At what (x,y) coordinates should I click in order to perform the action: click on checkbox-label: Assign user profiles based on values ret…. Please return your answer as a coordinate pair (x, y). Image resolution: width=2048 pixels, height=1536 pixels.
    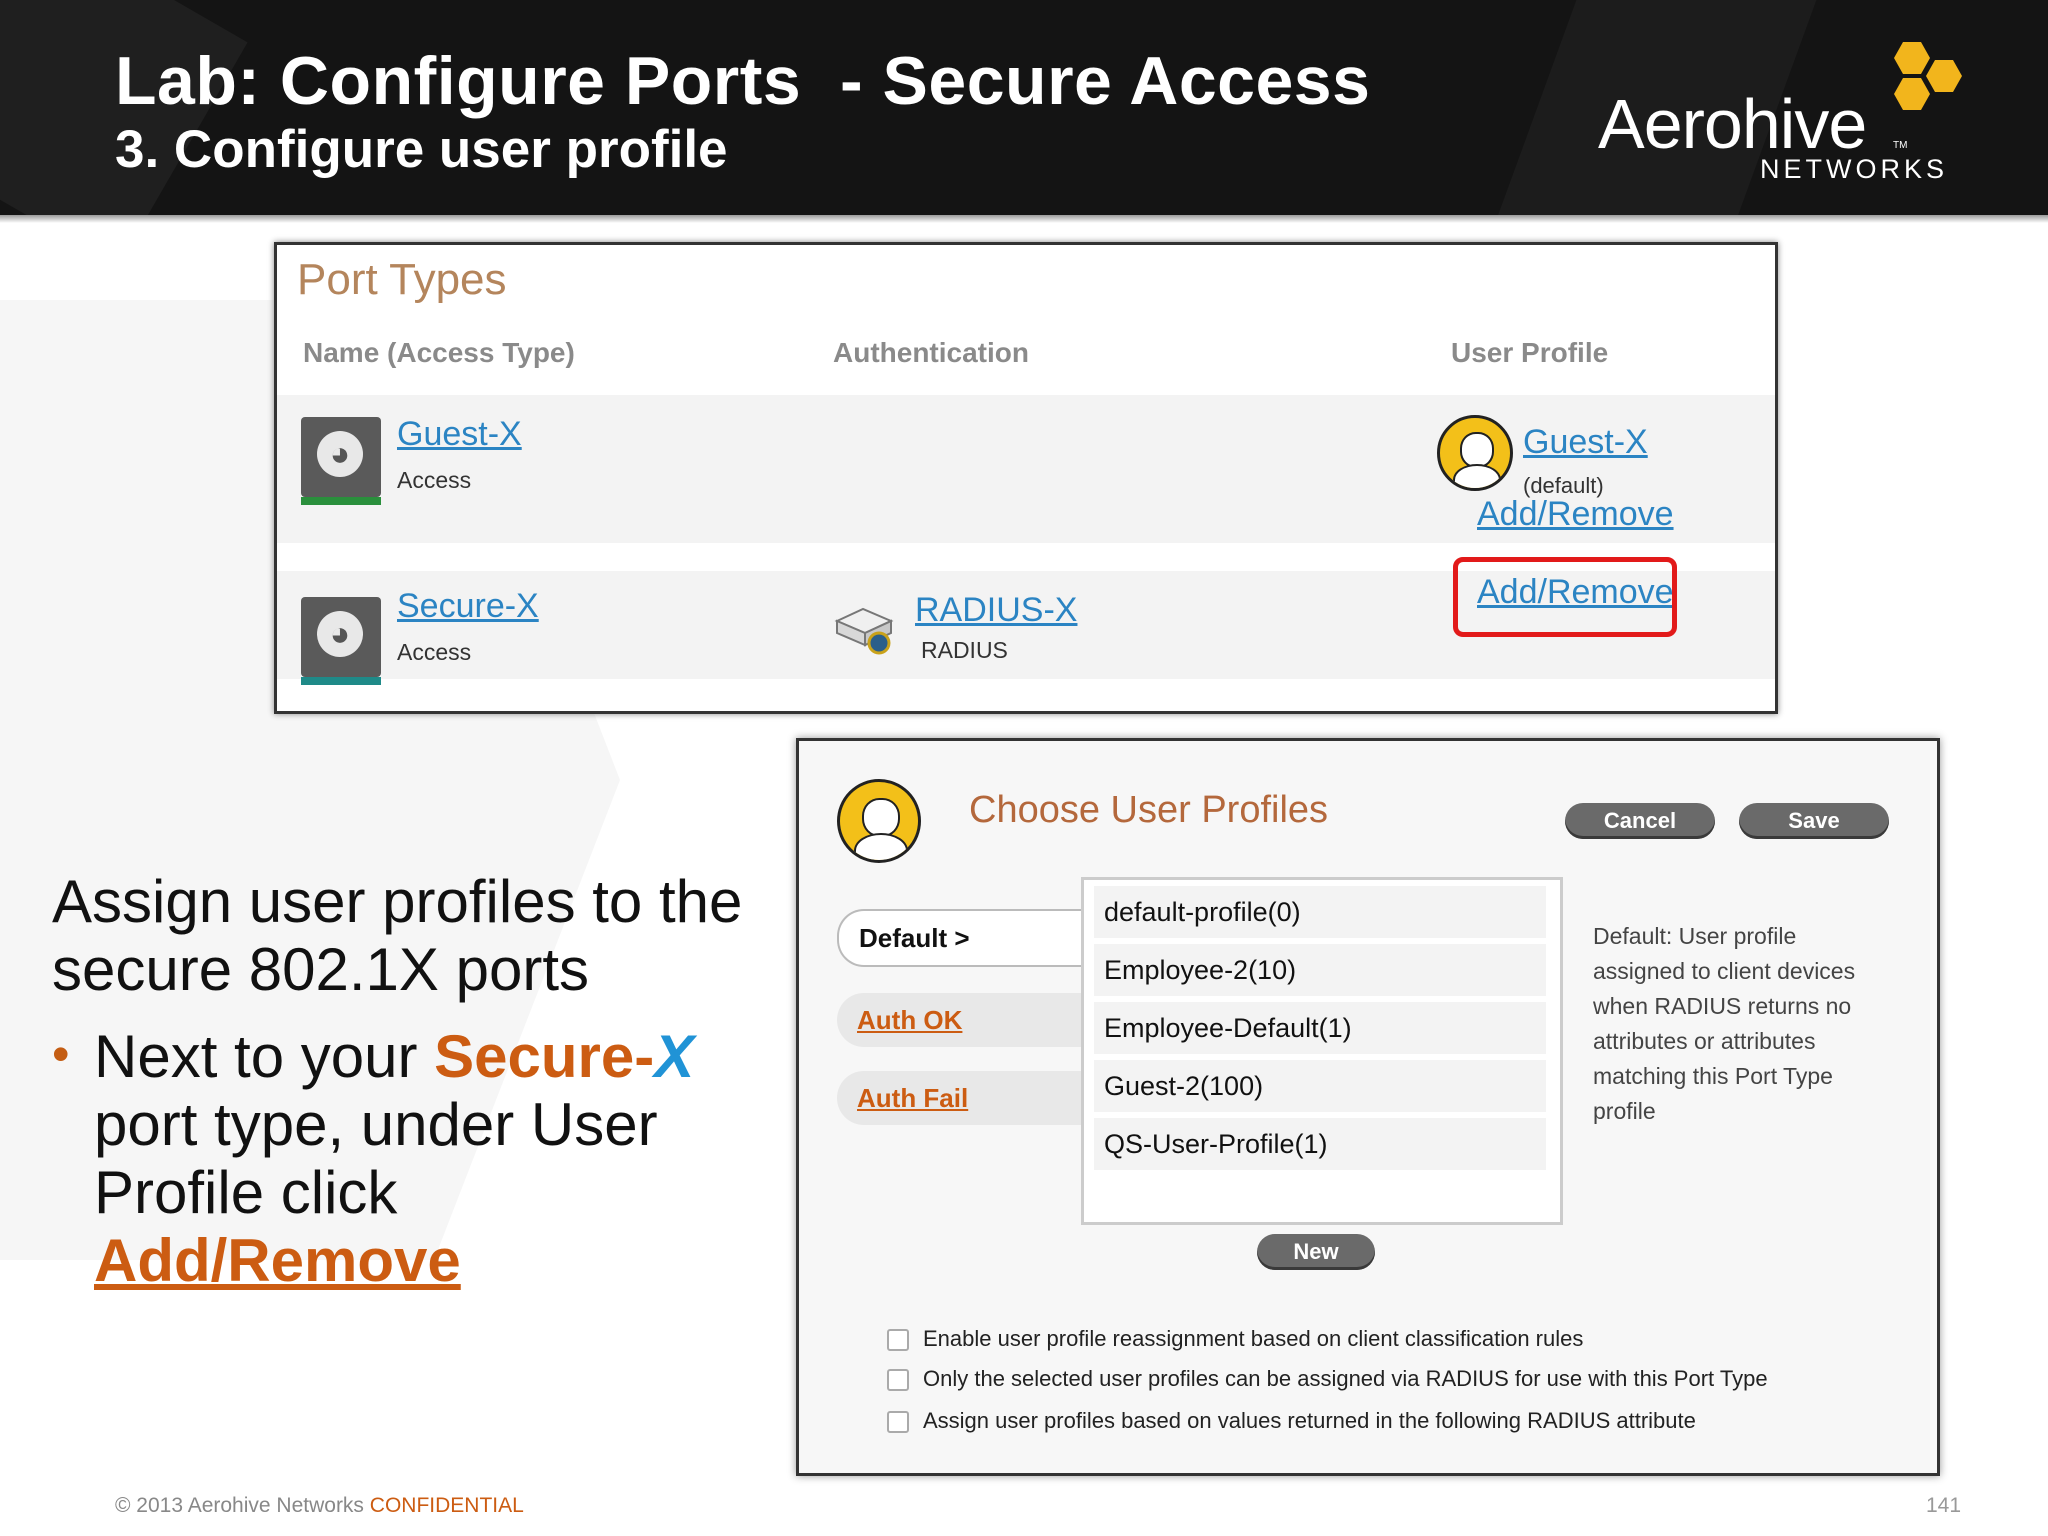
    Looking at the image, I should click on (1309, 1420).